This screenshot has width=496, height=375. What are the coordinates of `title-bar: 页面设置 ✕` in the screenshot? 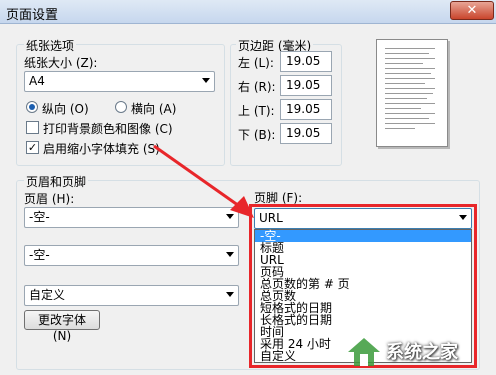 It's located at (248, 12).